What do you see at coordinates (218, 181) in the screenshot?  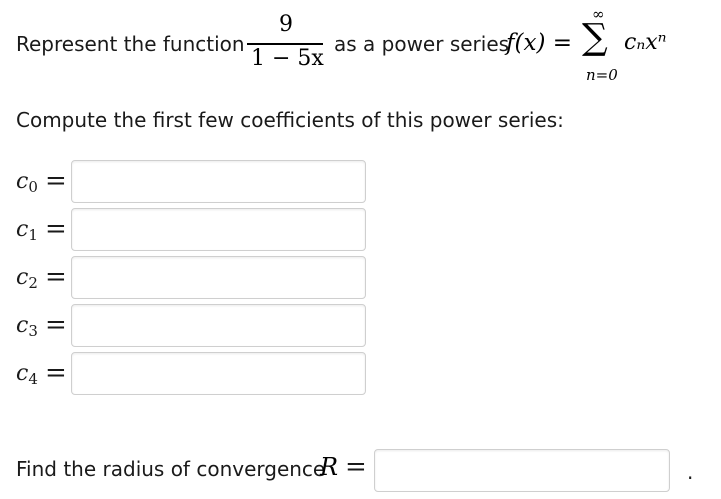 I see `c0-answer-input` at bounding box center [218, 181].